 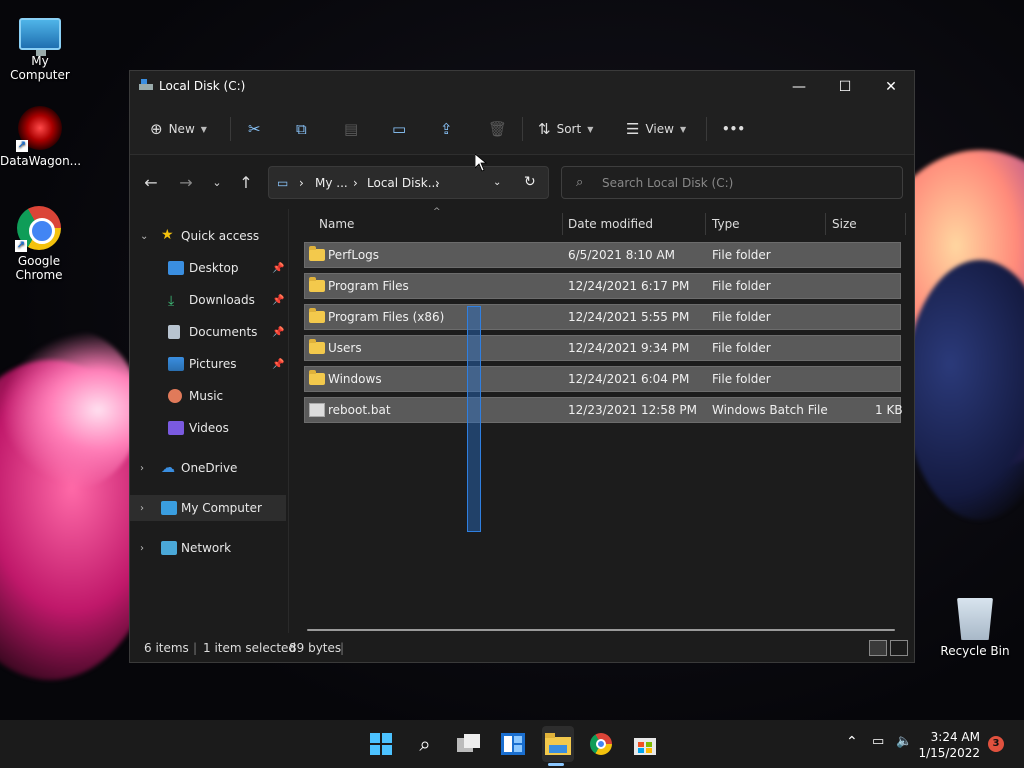 I want to click on column-header-date: Date modified, so click(x=610, y=224).